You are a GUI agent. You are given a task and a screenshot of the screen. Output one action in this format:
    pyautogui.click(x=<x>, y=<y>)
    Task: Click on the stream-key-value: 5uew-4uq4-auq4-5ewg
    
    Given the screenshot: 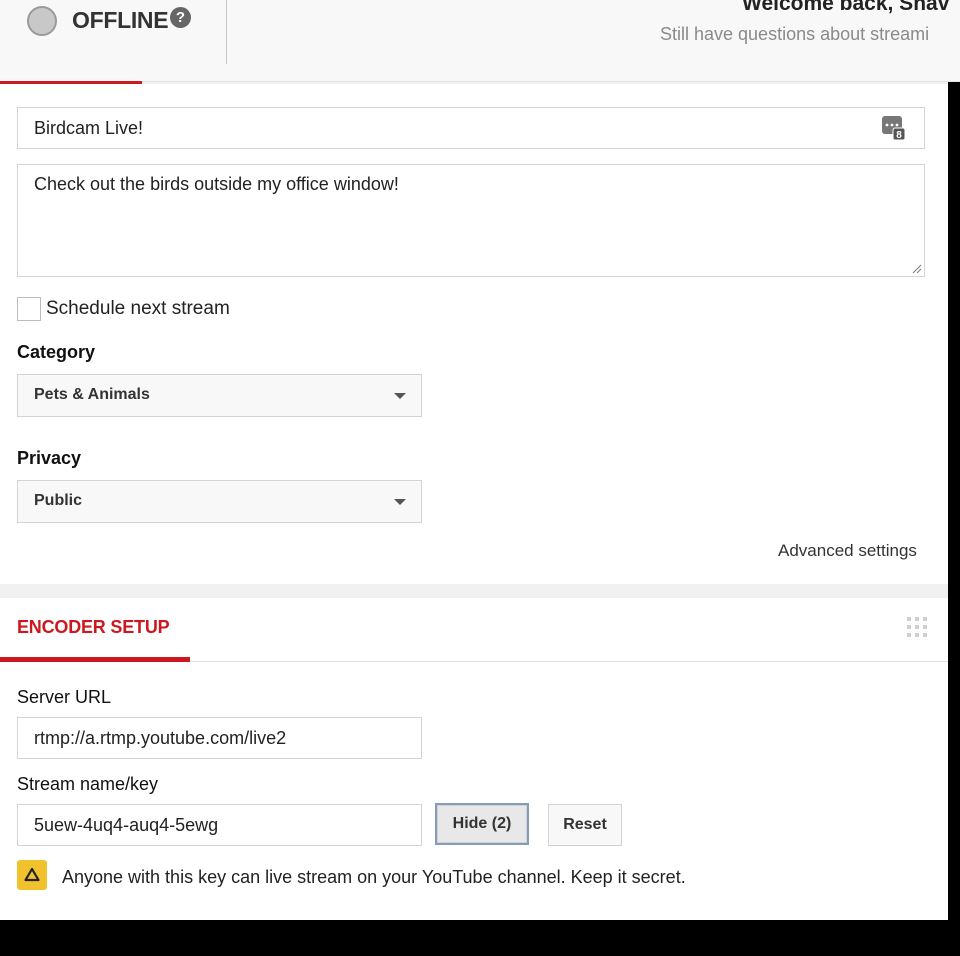 What is the action you would take?
    pyautogui.click(x=126, y=825)
    